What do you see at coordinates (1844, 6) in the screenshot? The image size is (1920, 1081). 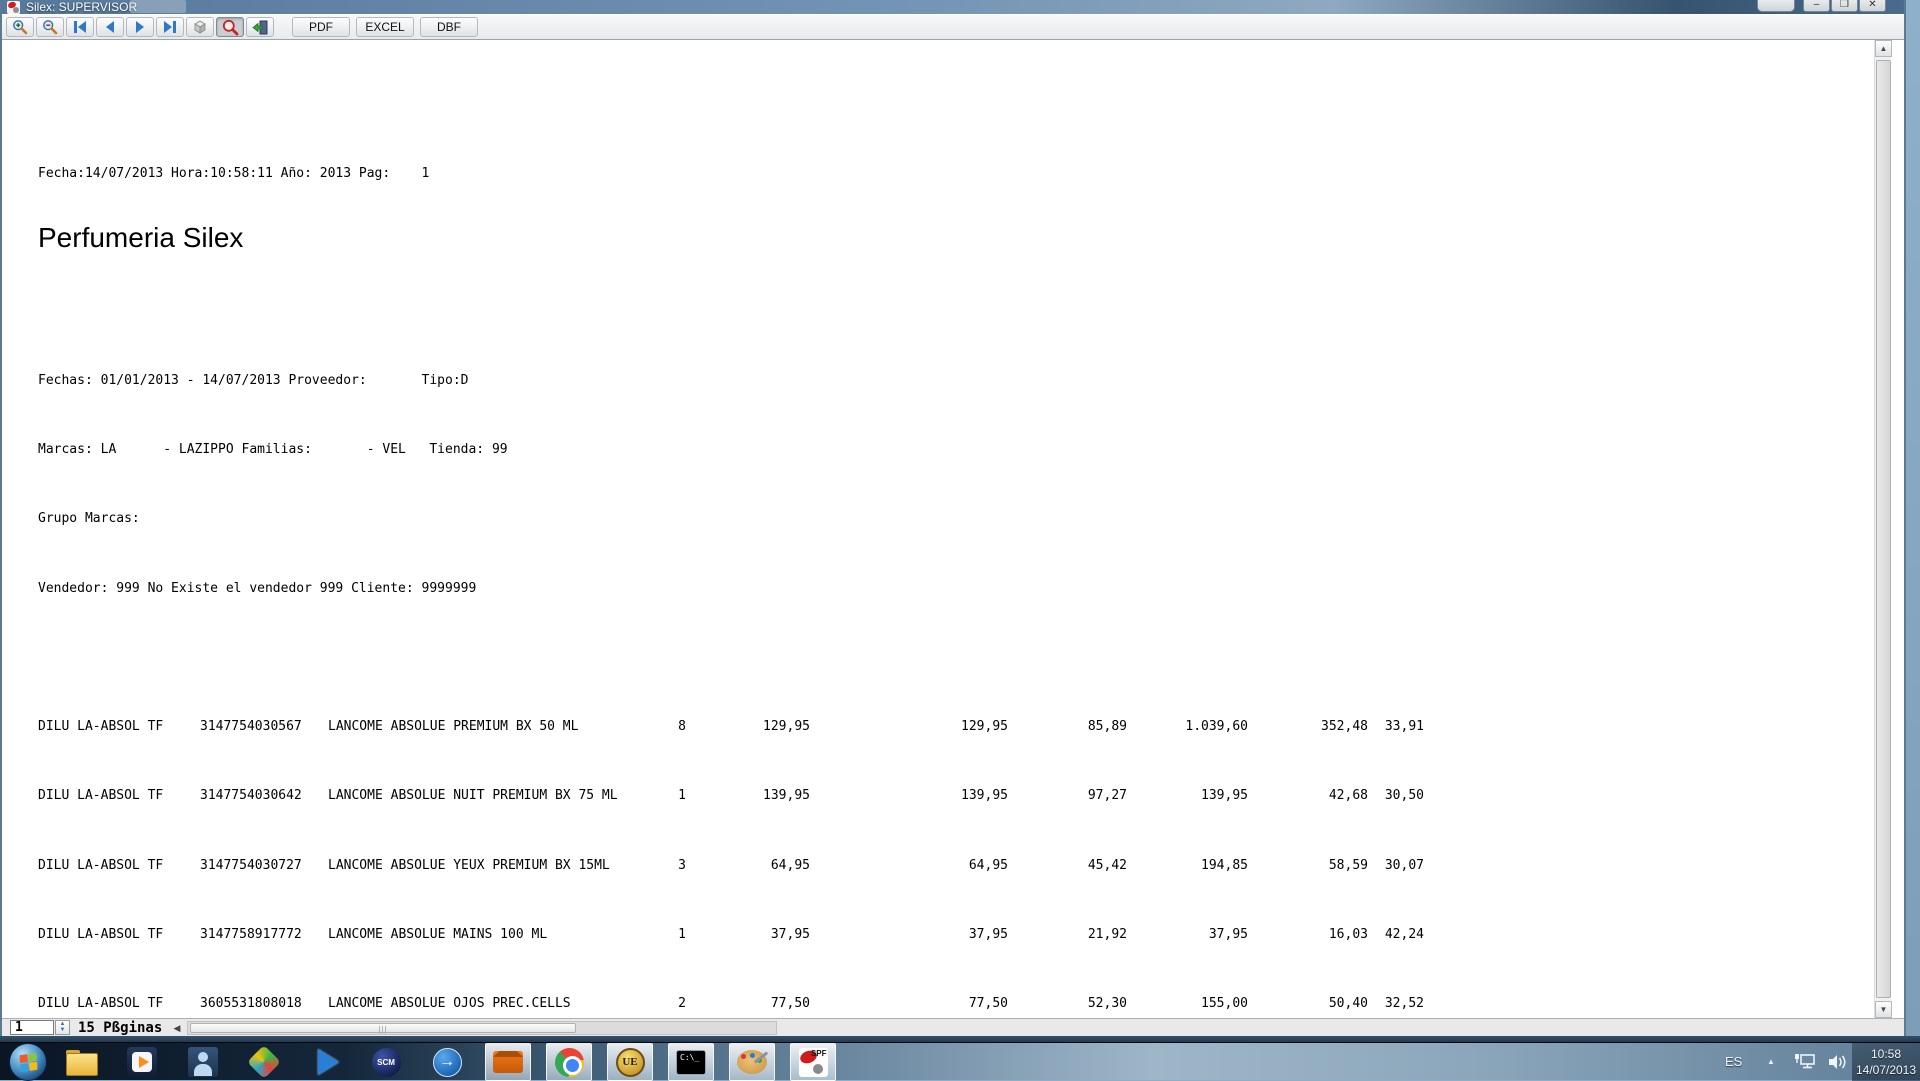 I see `maximize-button: ❐` at bounding box center [1844, 6].